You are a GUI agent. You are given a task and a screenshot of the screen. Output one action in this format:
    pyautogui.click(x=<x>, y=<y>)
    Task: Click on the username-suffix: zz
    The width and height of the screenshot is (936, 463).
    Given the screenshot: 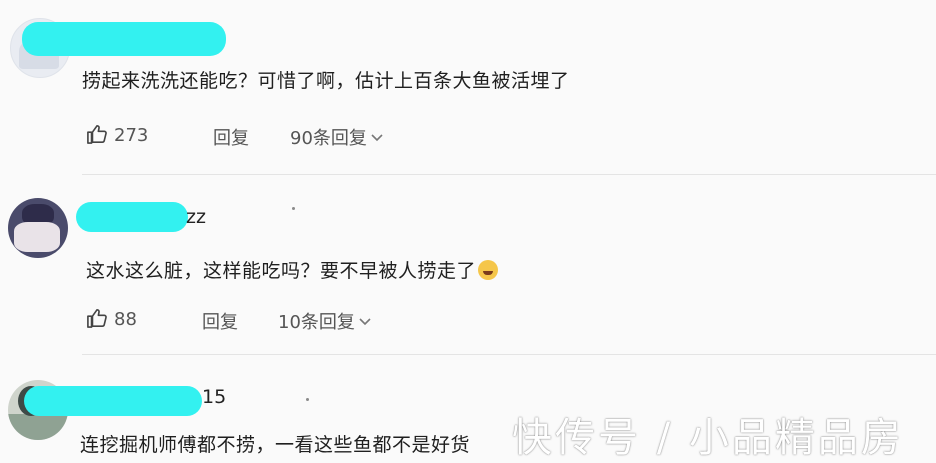 What is the action you would take?
    pyautogui.click(x=196, y=217)
    